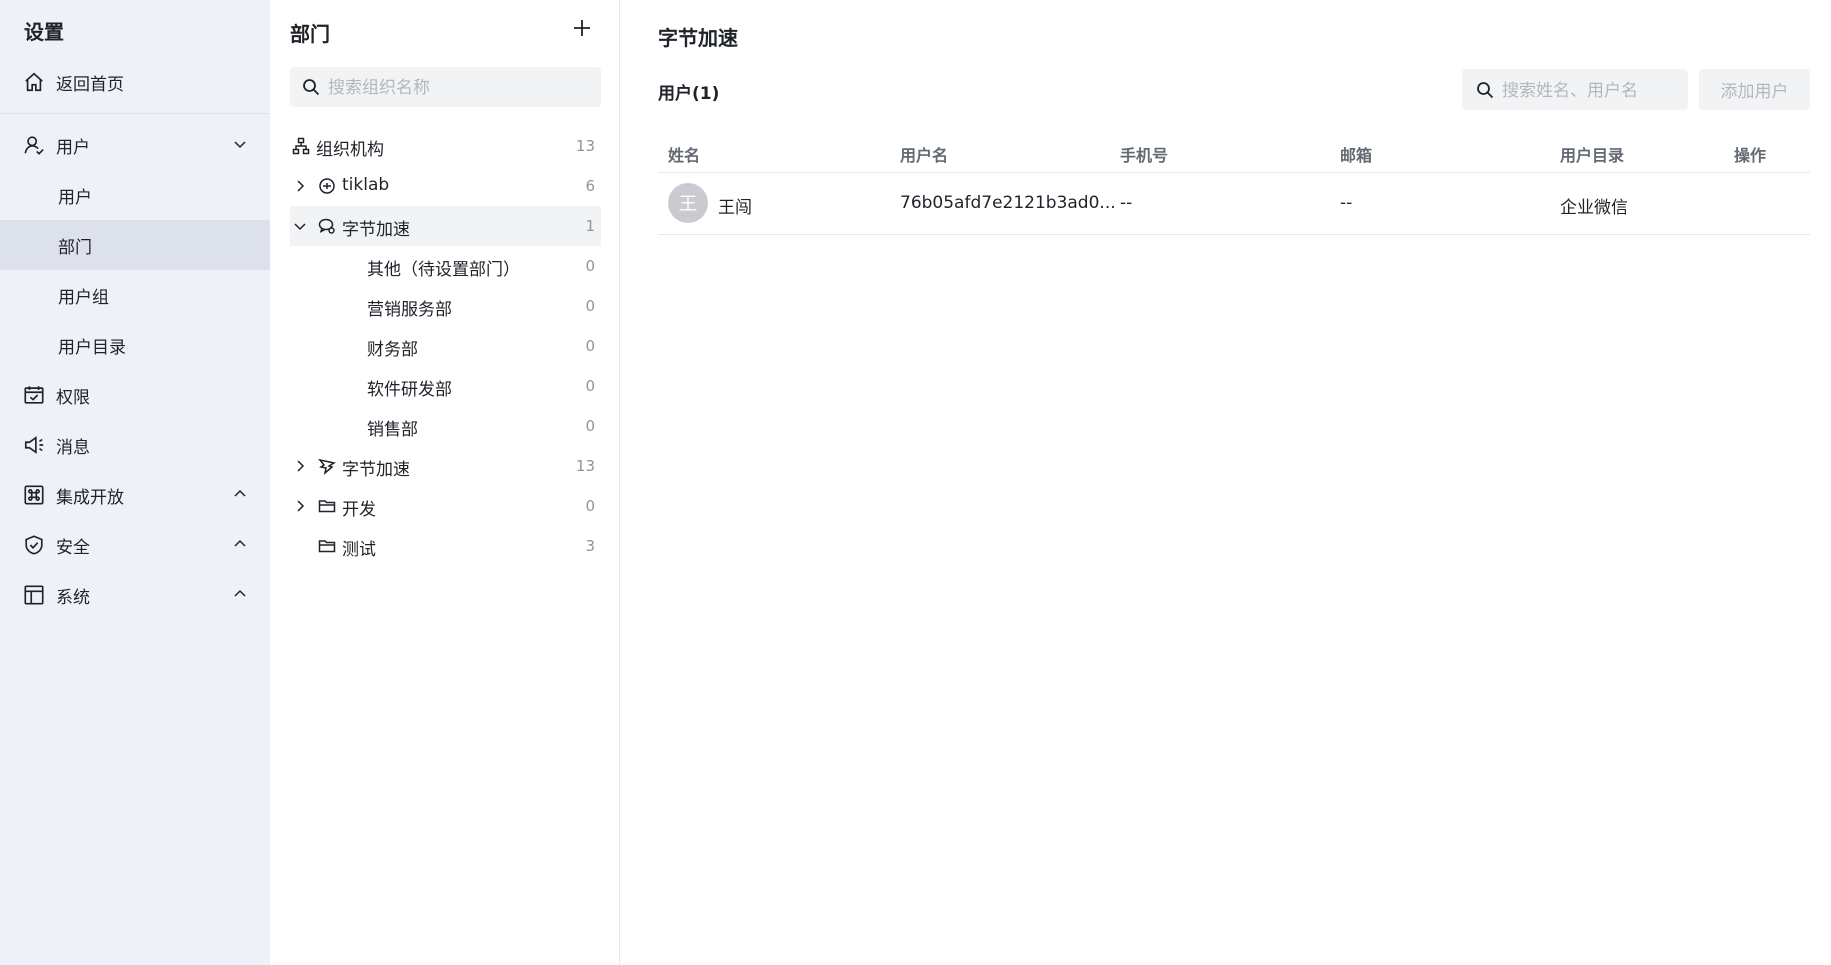  What do you see at coordinates (359, 510) in the screenshot?
I see `tree-item-label: 开发` at bounding box center [359, 510].